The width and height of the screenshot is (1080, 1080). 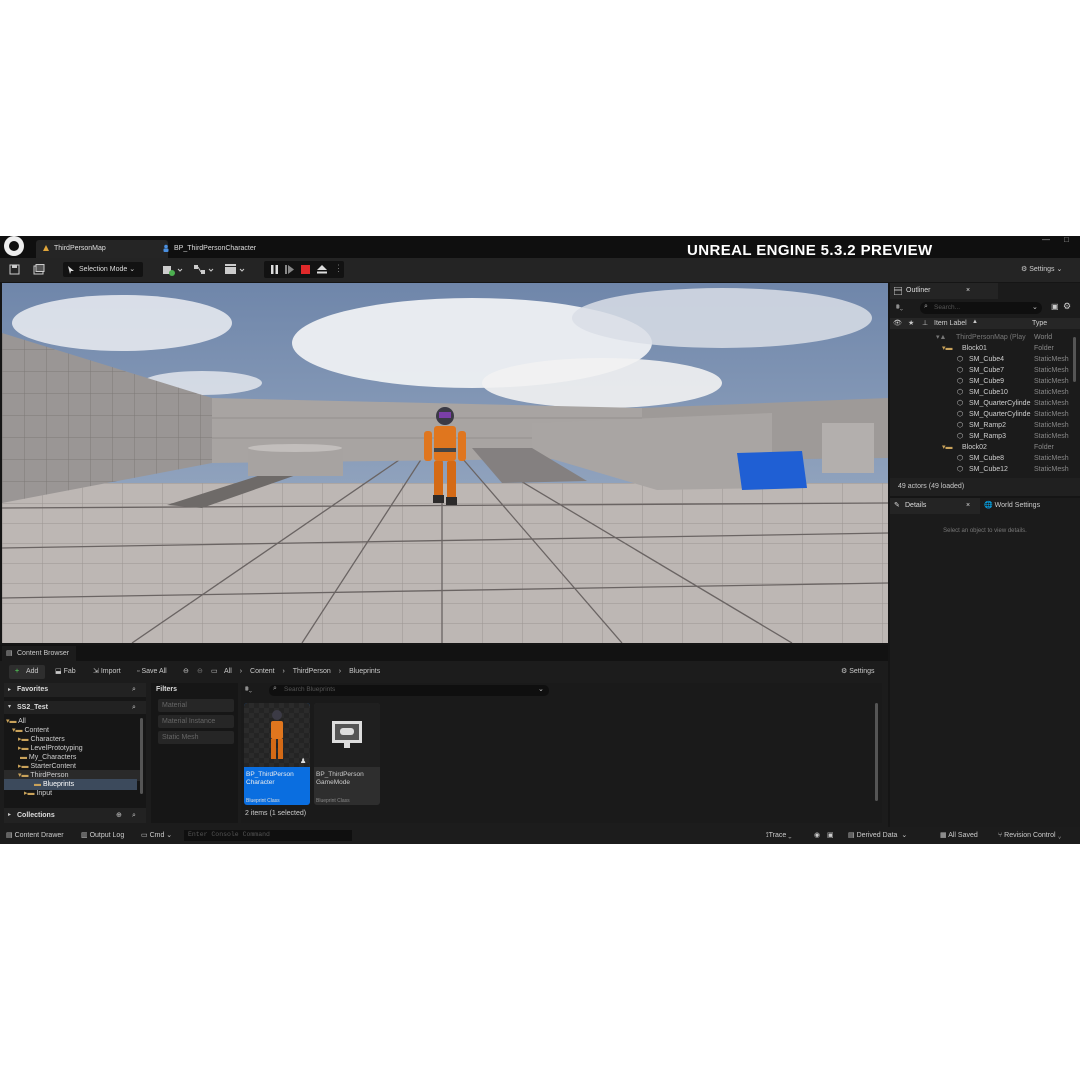 I want to click on history-forward-icon: ⊖, so click(x=200, y=672).